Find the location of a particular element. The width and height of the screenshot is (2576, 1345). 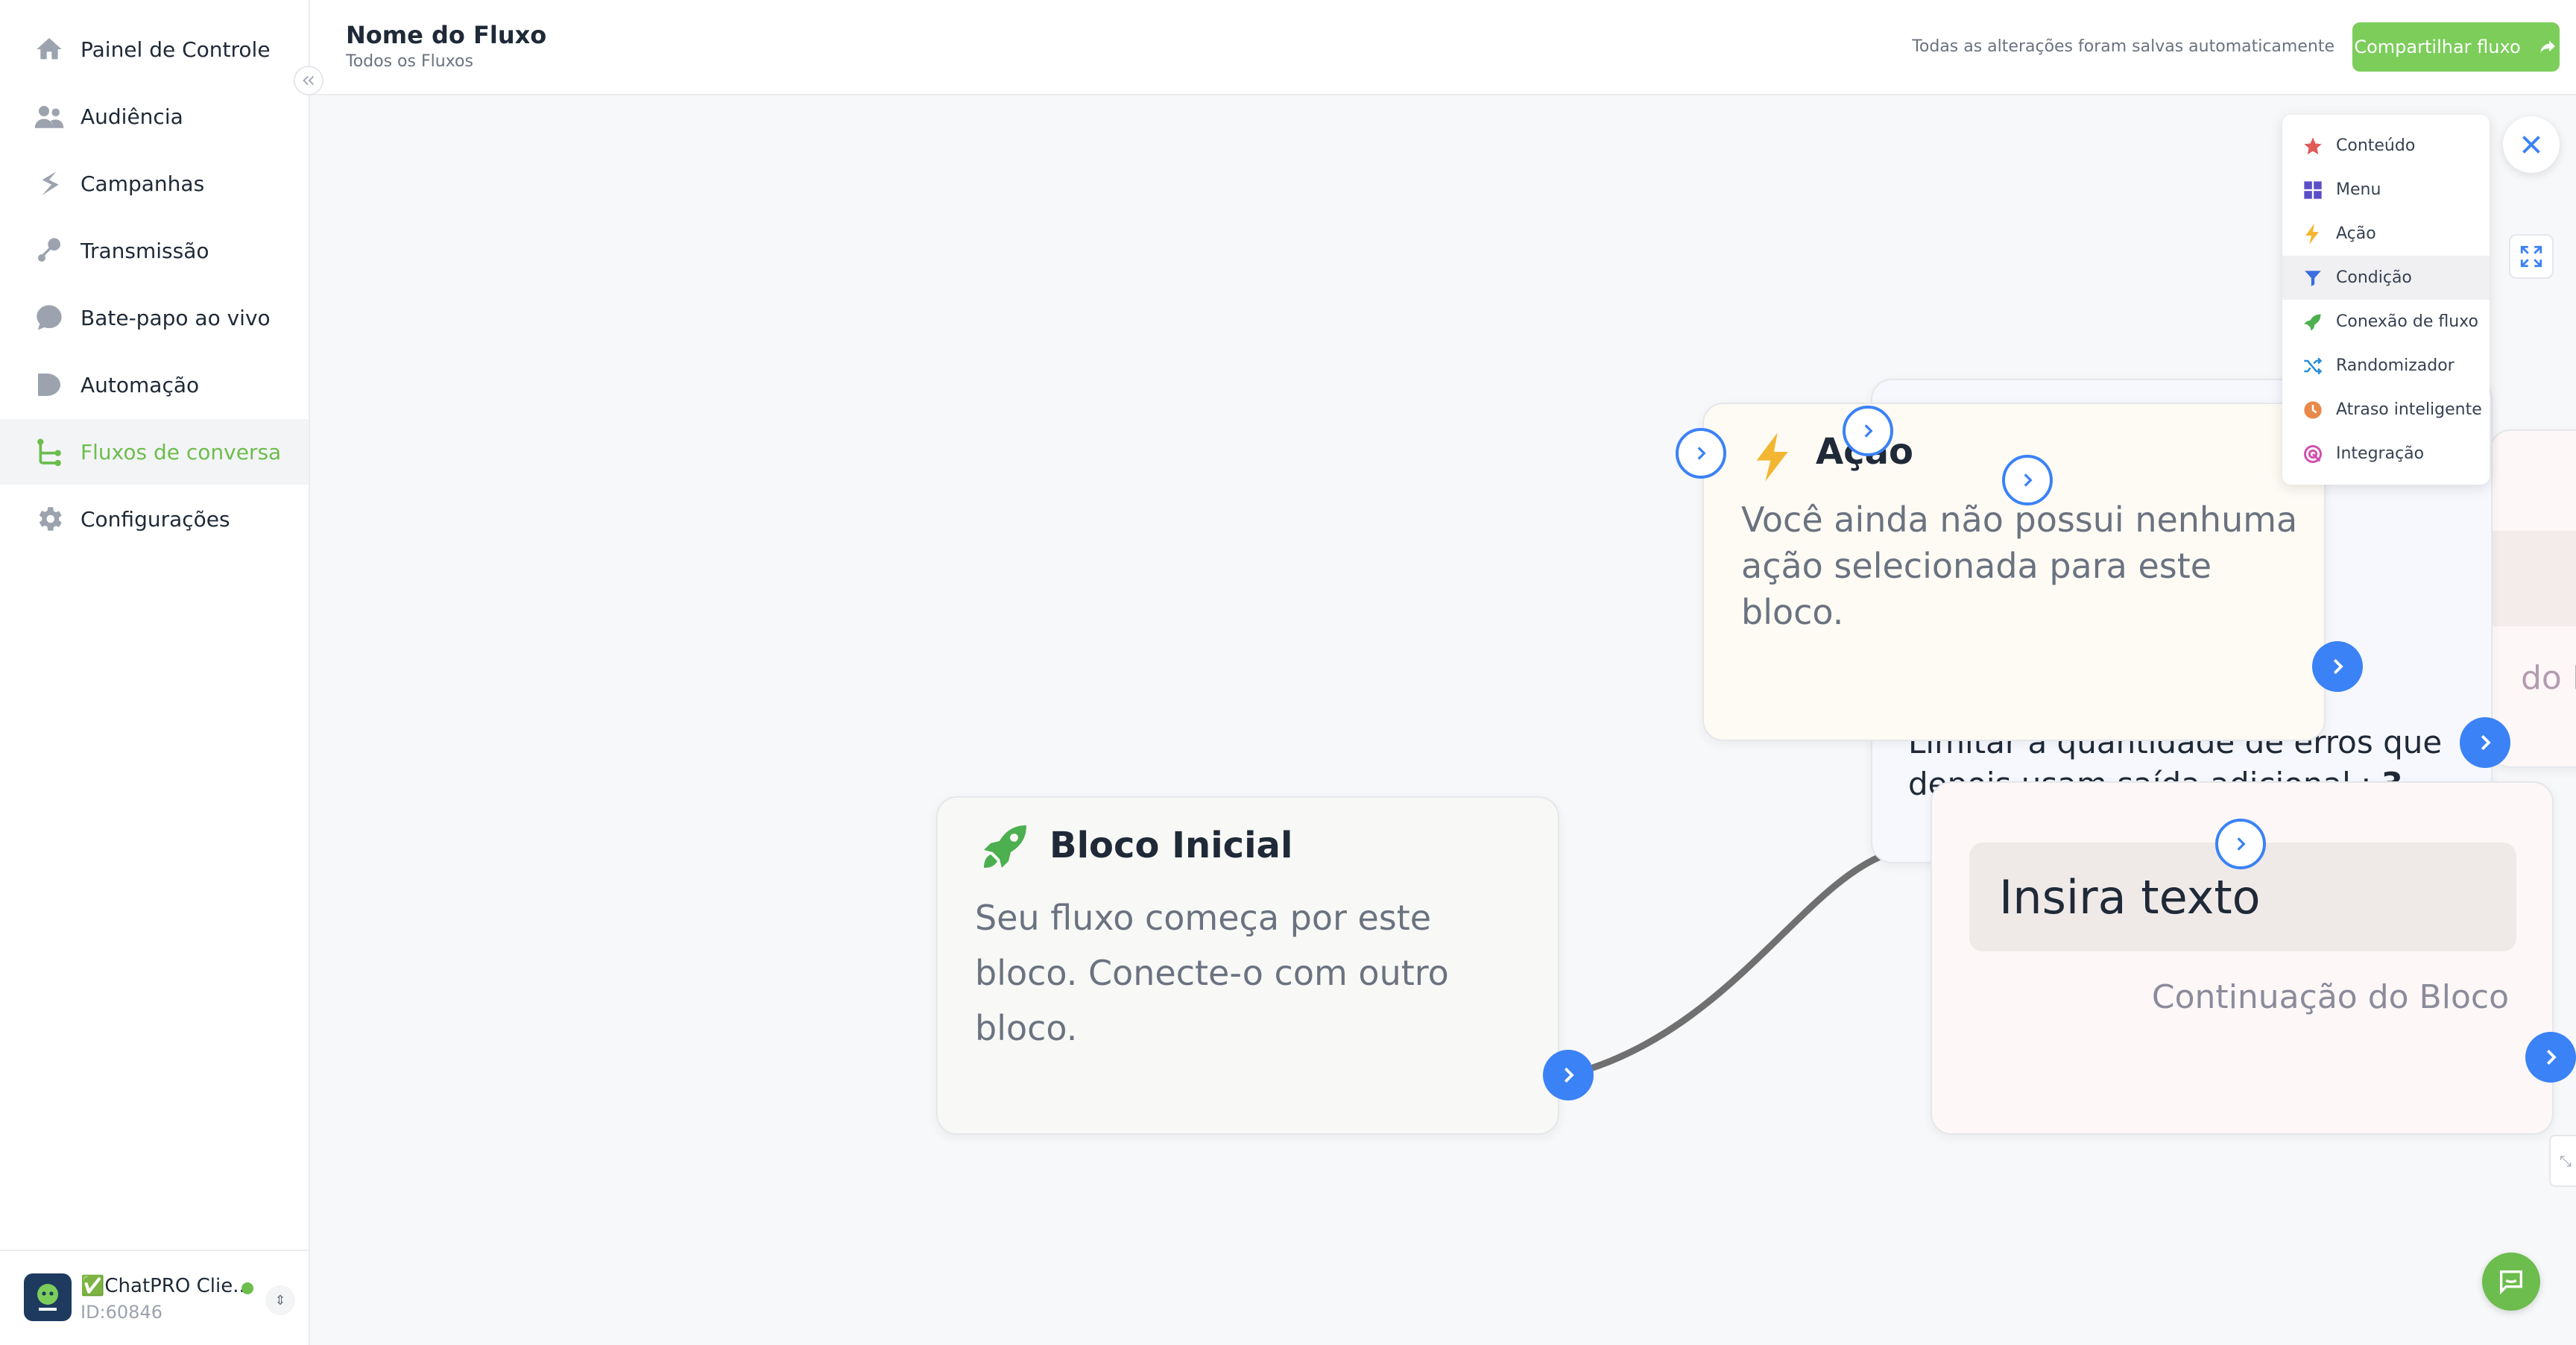

clock-icon is located at coordinates (2313, 410).